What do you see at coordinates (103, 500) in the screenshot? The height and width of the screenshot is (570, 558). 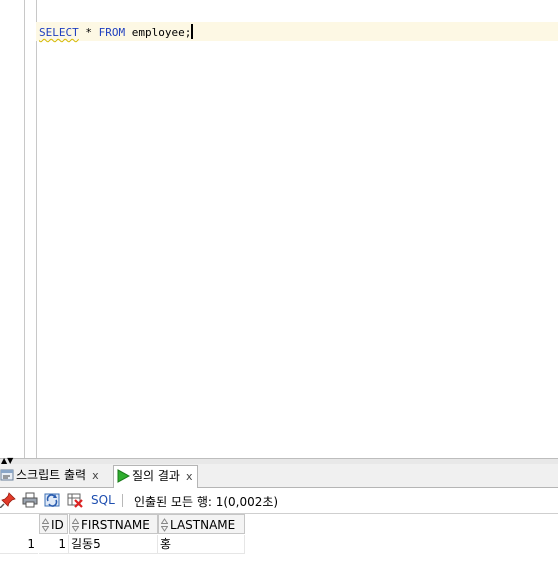 I see `sql-link: SQL` at bounding box center [103, 500].